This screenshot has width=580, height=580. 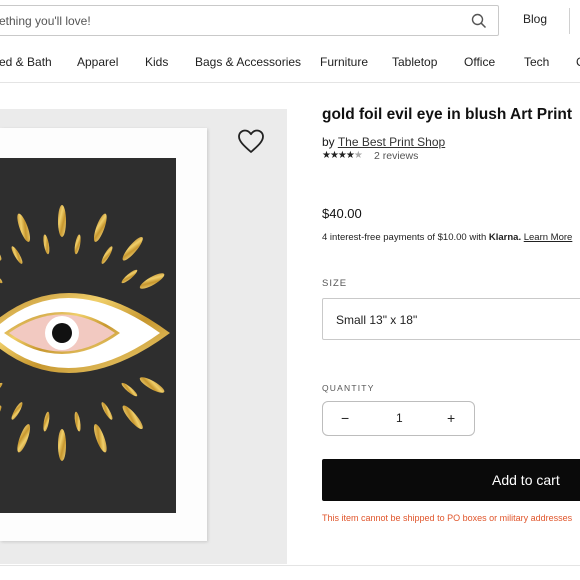 I want to click on nav-item-bags-accessories: Bags & Accessories, so click(x=248, y=62).